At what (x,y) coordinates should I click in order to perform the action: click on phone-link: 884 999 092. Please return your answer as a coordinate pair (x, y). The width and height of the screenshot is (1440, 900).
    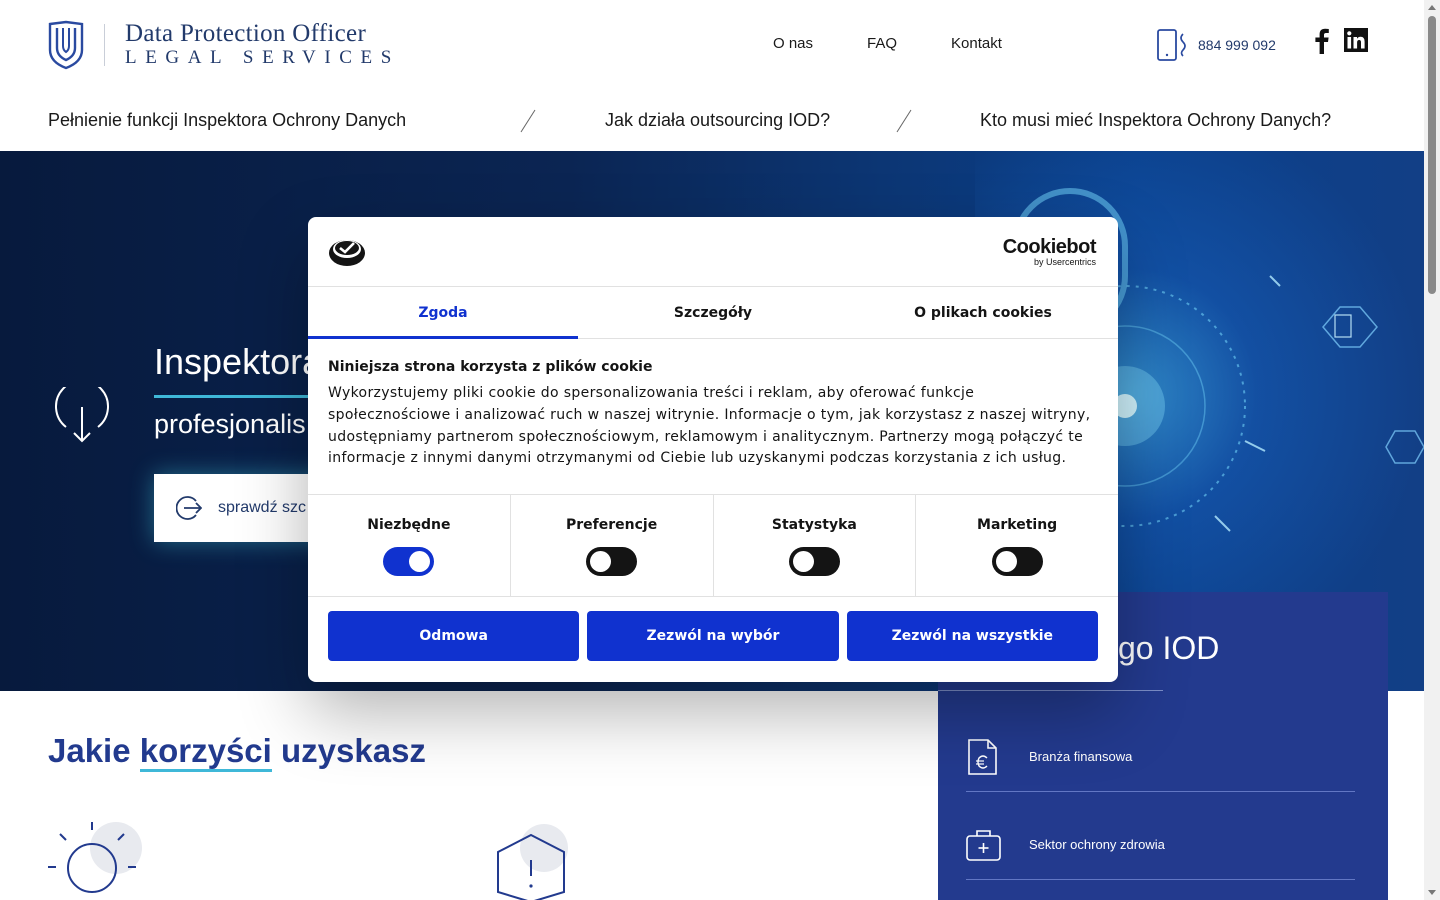
    Looking at the image, I should click on (1216, 45).